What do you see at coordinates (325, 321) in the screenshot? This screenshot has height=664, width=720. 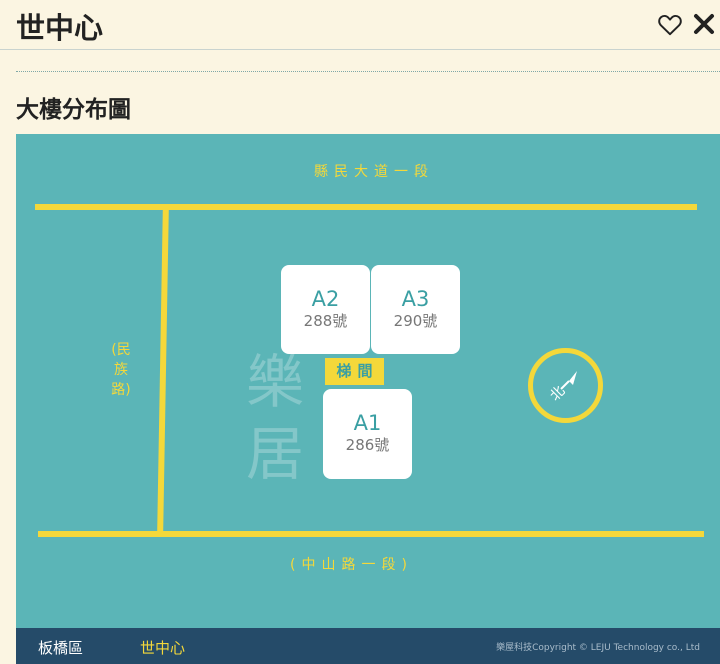 I see `building-number: 288號` at bounding box center [325, 321].